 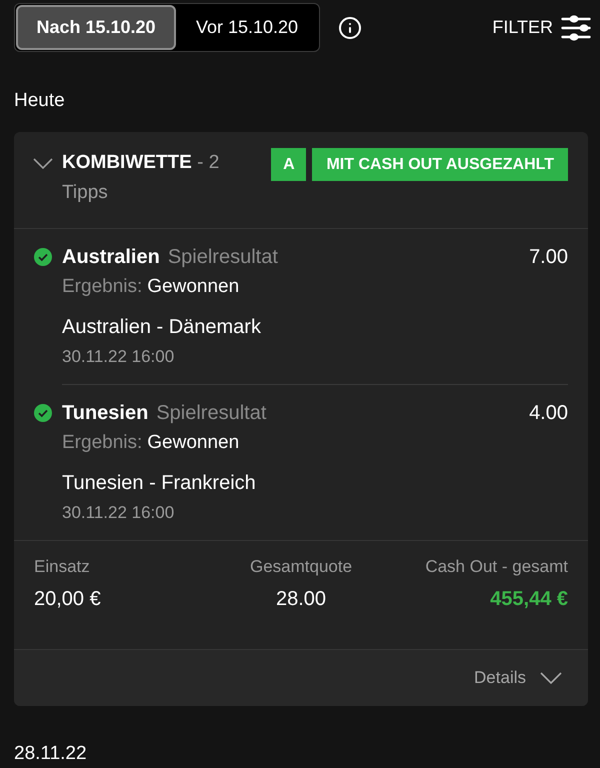 What do you see at coordinates (301, 599) in the screenshot?
I see `summary-value: 28.00` at bounding box center [301, 599].